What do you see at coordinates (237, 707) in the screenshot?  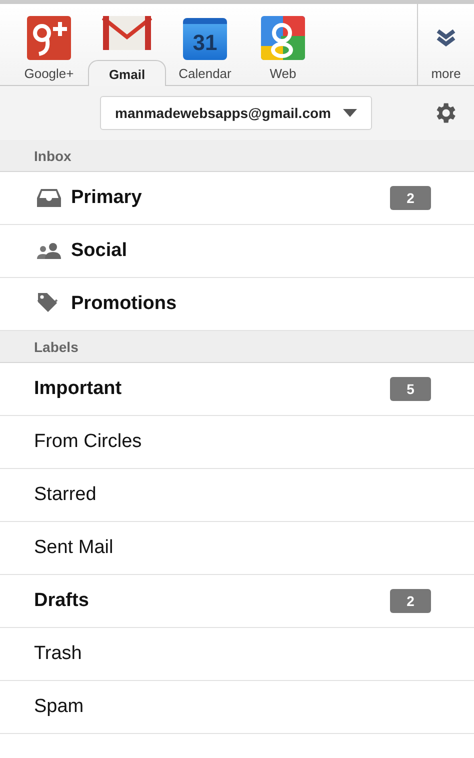 I see `label-item: Spam` at bounding box center [237, 707].